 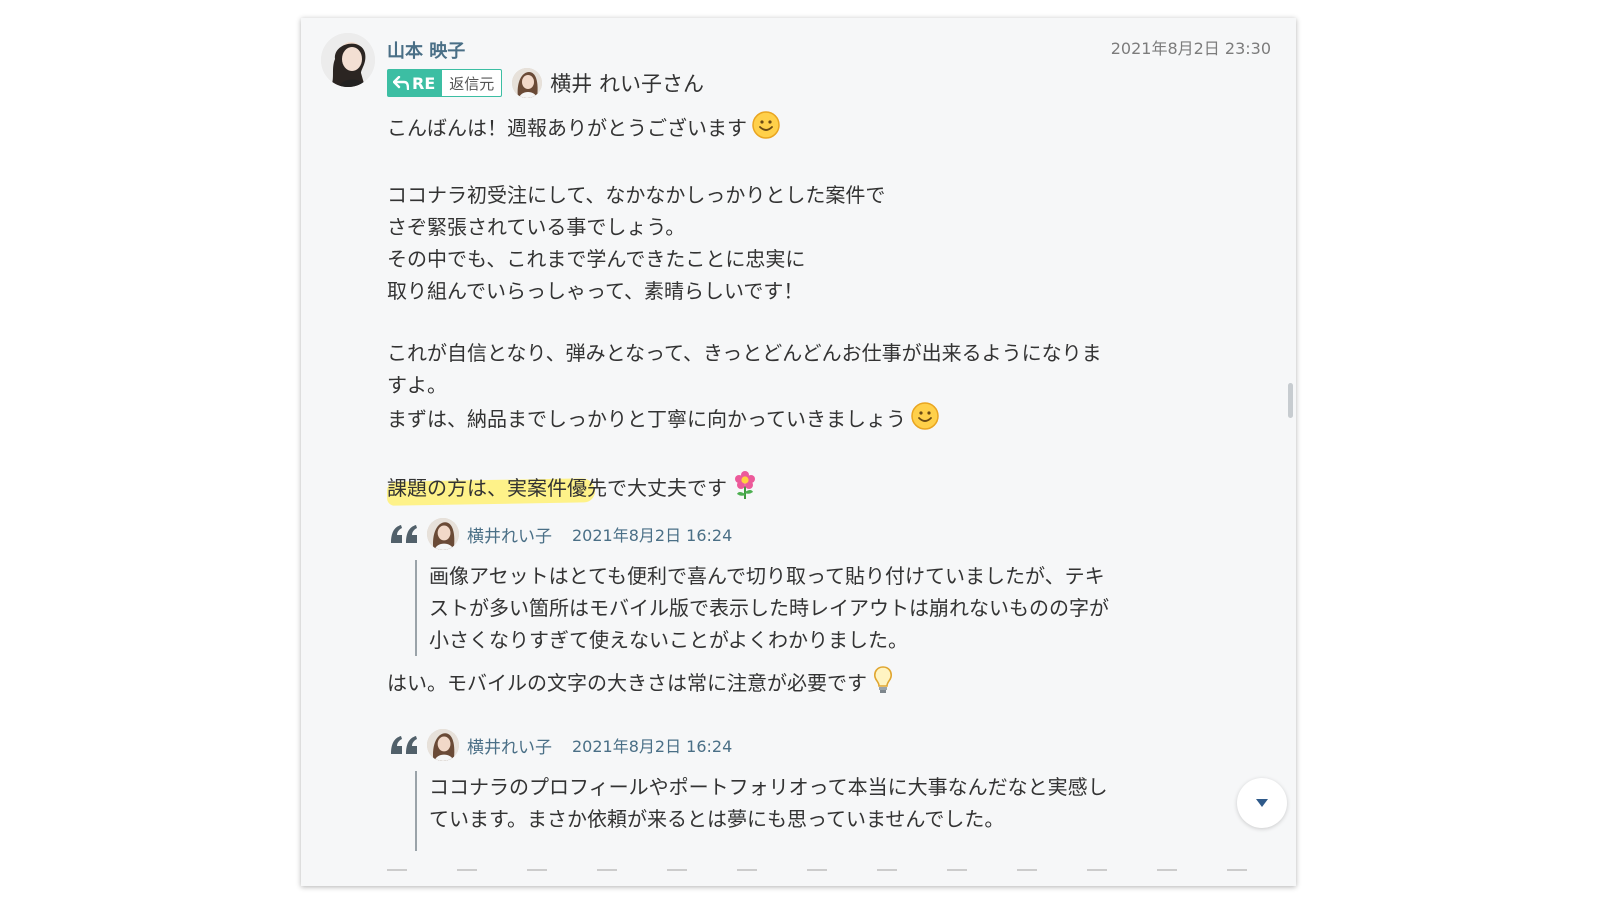 What do you see at coordinates (527, 83) in the screenshot?
I see `reply-to-avatar` at bounding box center [527, 83].